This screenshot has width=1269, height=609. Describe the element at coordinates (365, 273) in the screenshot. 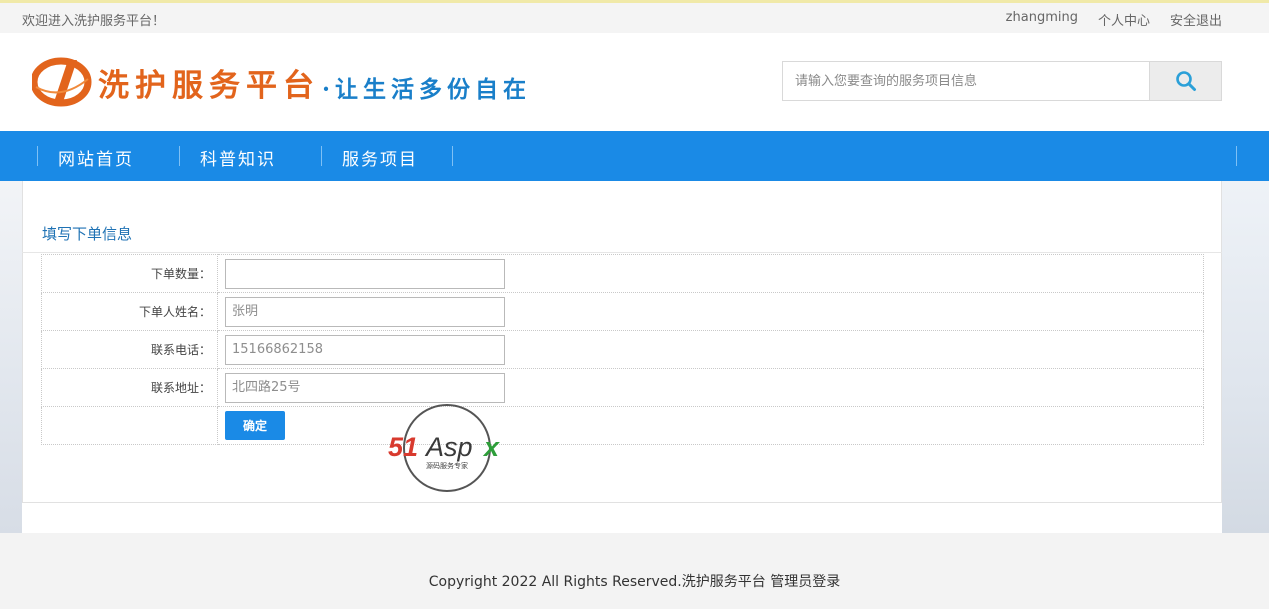

I see `quantity-input` at that location.